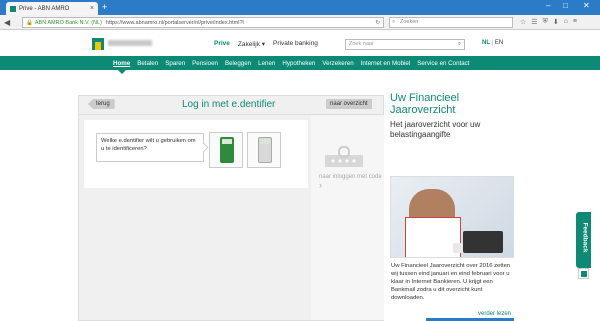  I want to click on login-title: Log in met e.dentifier, so click(229, 104).